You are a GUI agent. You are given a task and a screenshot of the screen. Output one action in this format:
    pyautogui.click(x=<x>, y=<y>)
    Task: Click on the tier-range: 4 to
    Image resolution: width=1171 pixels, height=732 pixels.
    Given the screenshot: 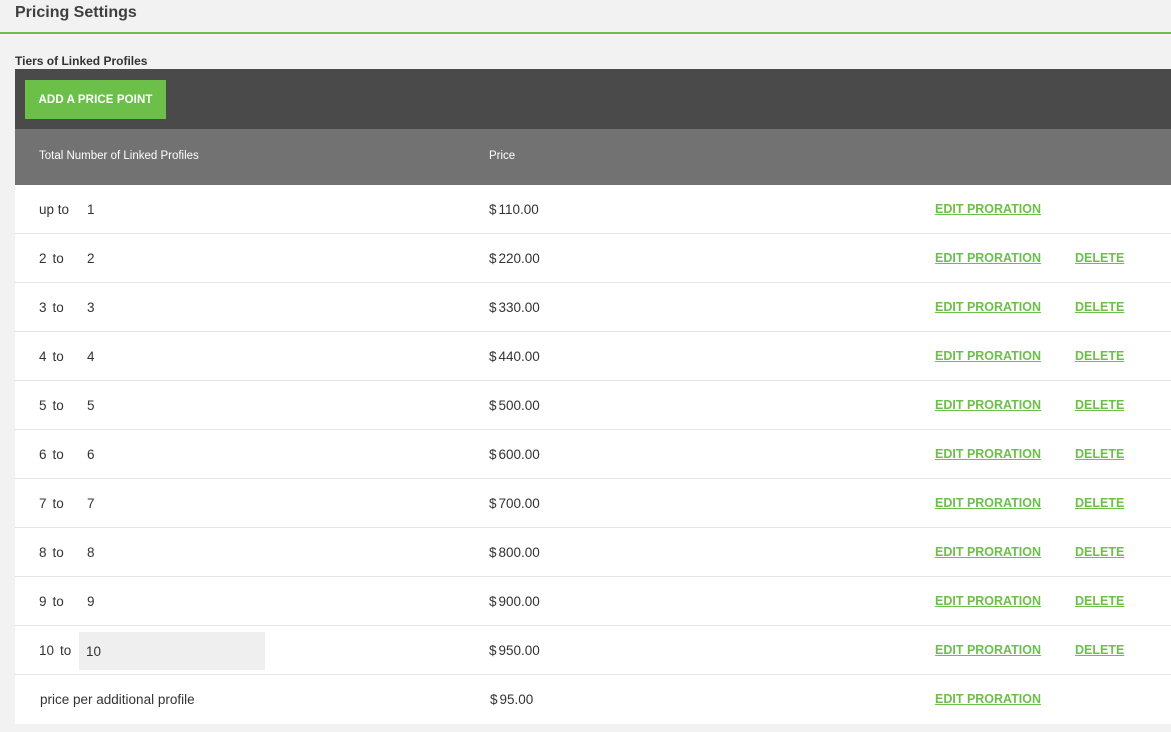 What is the action you would take?
    pyautogui.click(x=51, y=356)
    